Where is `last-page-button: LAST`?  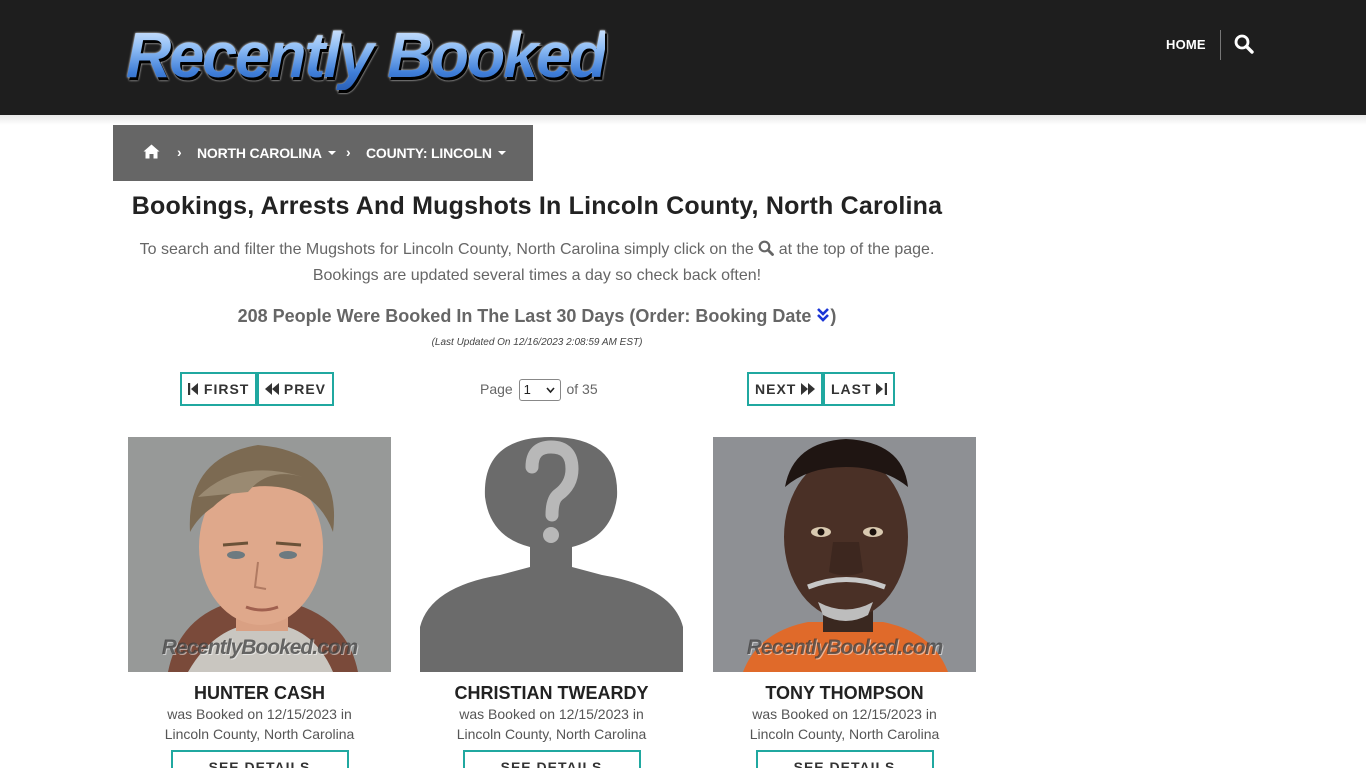
last-page-button: LAST is located at coordinates (859, 389).